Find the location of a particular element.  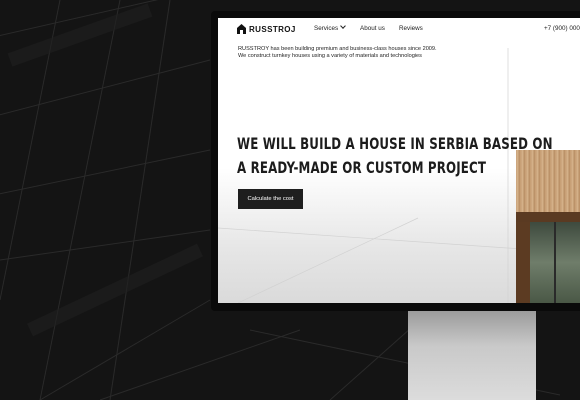

calculate-cost-button: Calculate the cost is located at coordinates (270, 199).